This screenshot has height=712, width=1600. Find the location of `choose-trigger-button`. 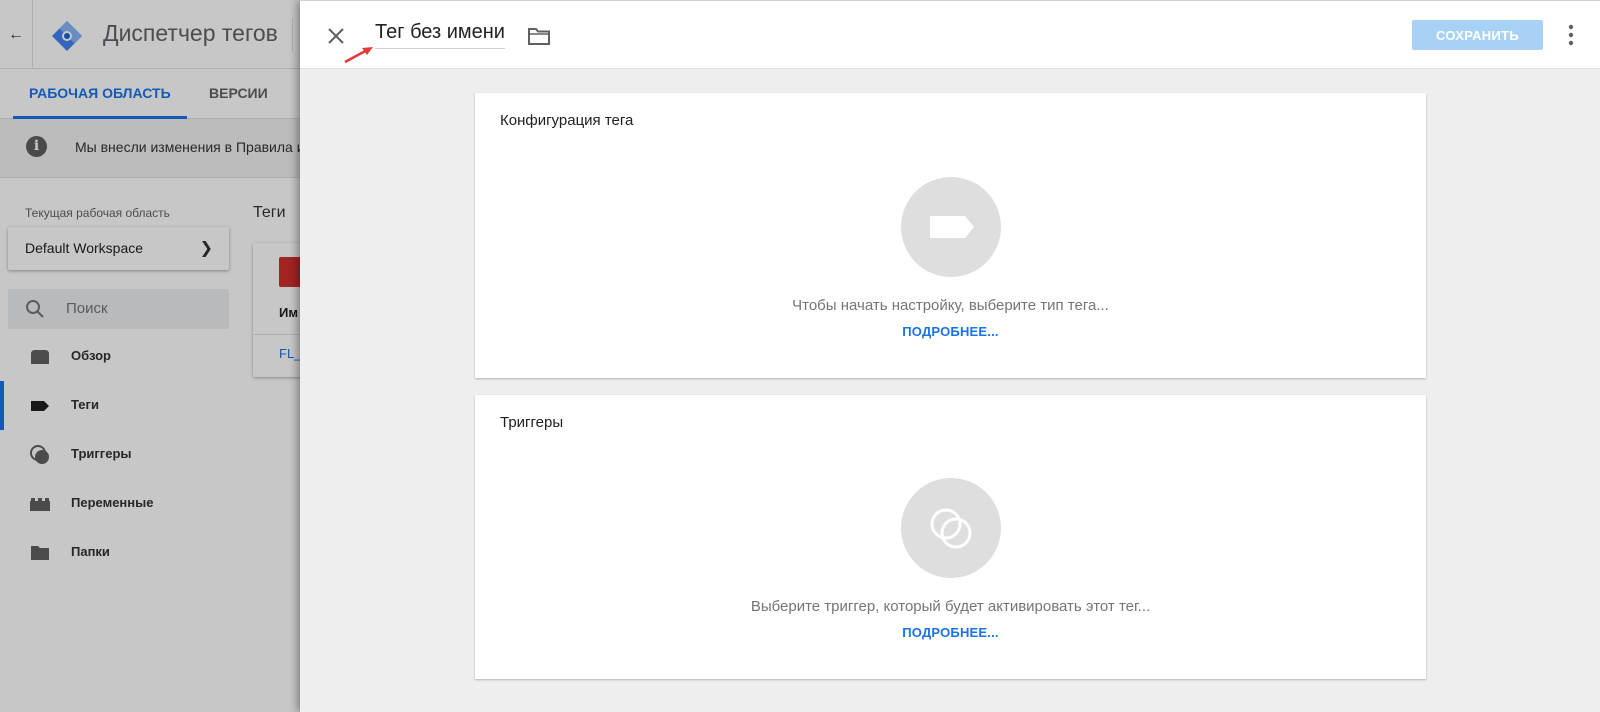

choose-trigger-button is located at coordinates (951, 528).